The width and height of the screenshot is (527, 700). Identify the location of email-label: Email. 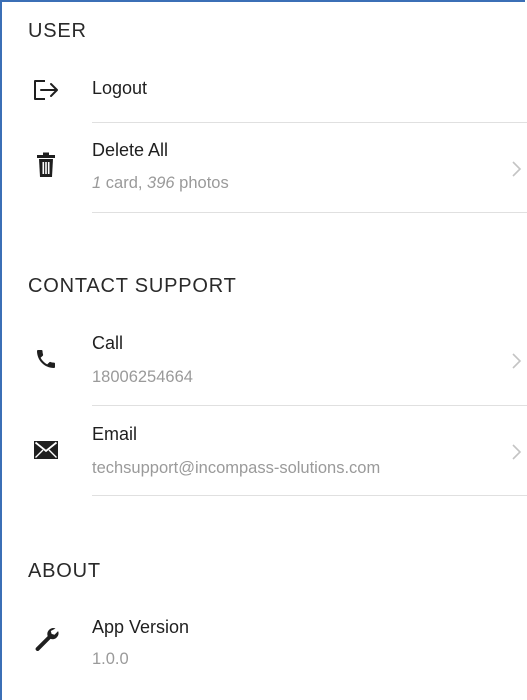
(115, 434).